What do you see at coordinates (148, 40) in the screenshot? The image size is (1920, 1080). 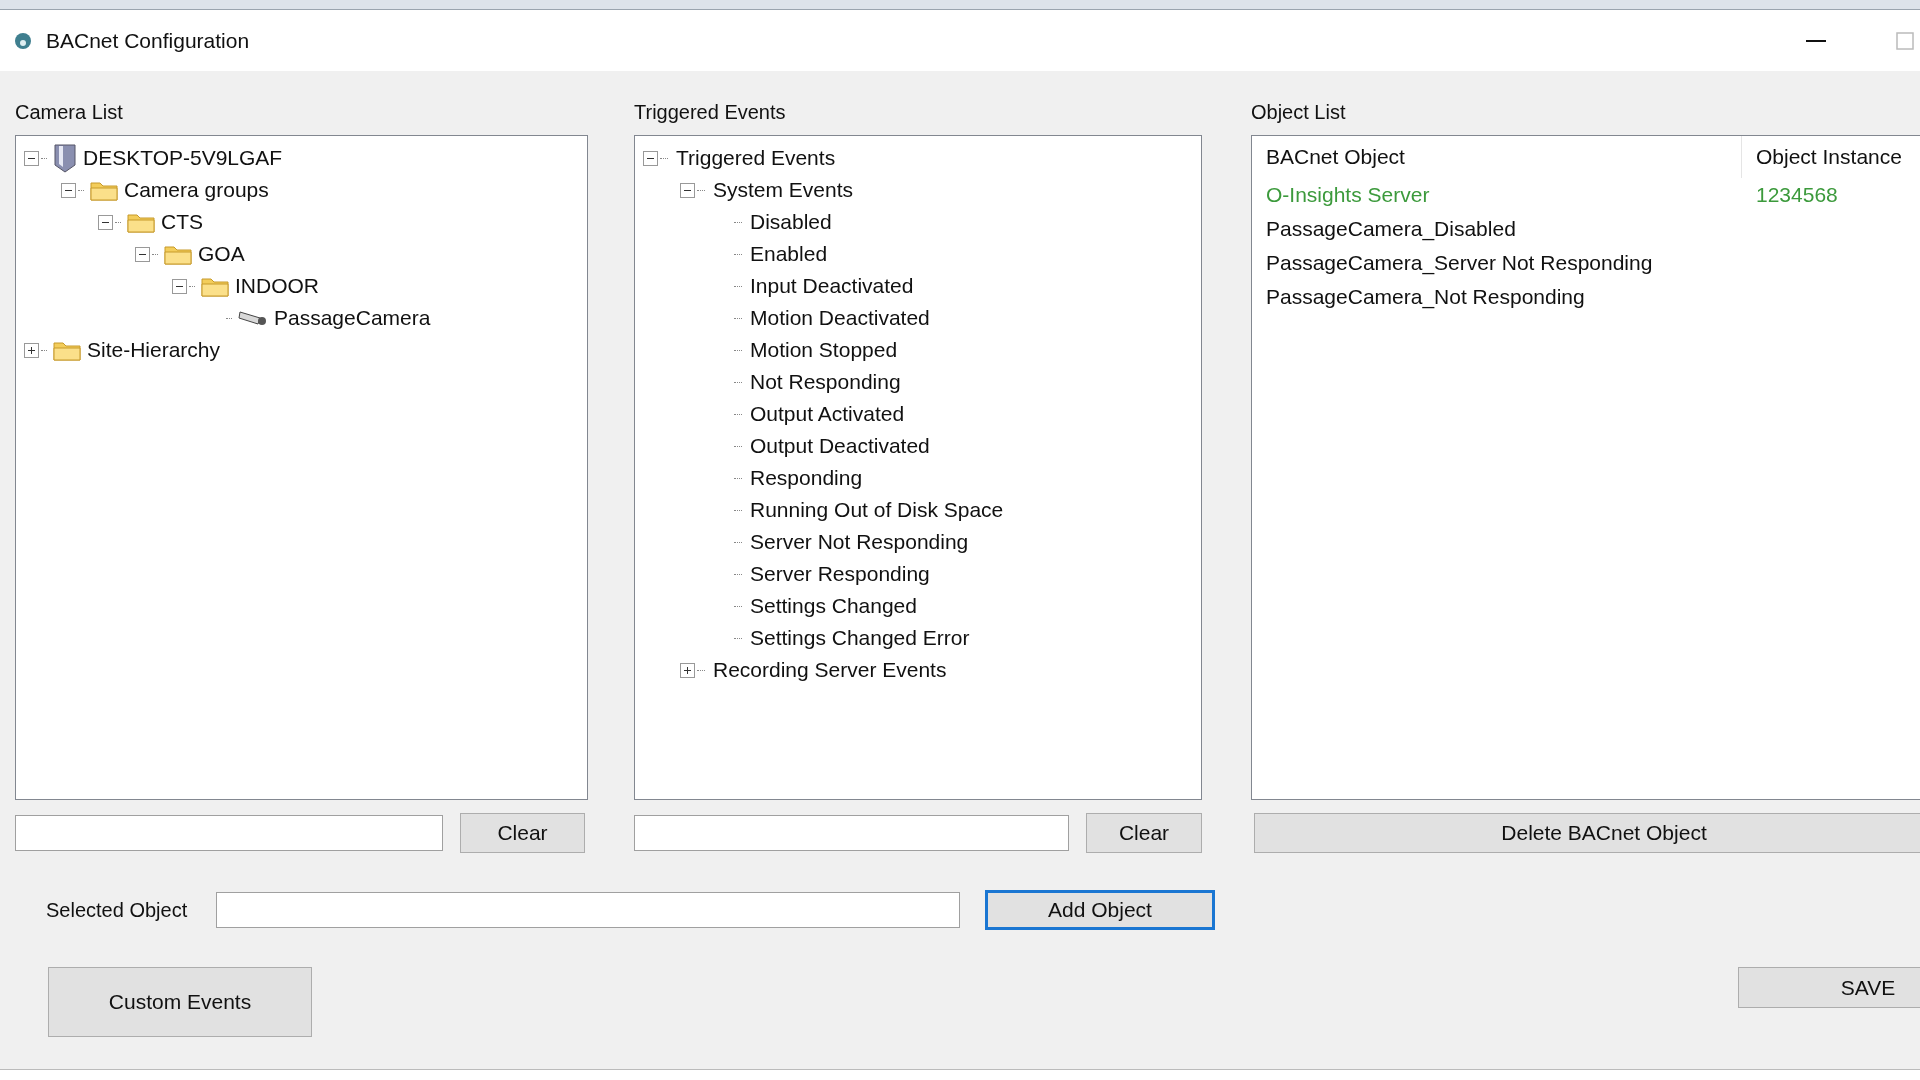 I see `window-title: BACnet Configuration` at bounding box center [148, 40].